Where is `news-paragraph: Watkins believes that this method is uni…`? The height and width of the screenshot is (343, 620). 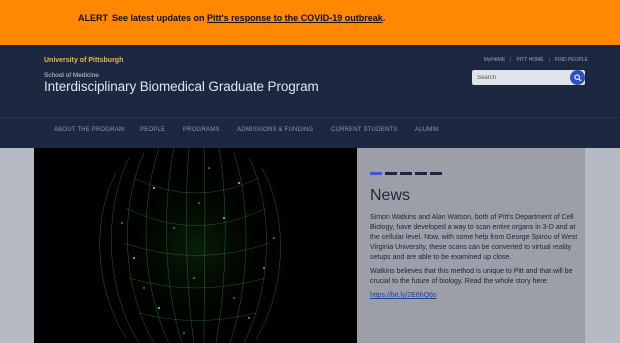 news-paragraph: Watkins believes that this method is uni… is located at coordinates (471, 276).